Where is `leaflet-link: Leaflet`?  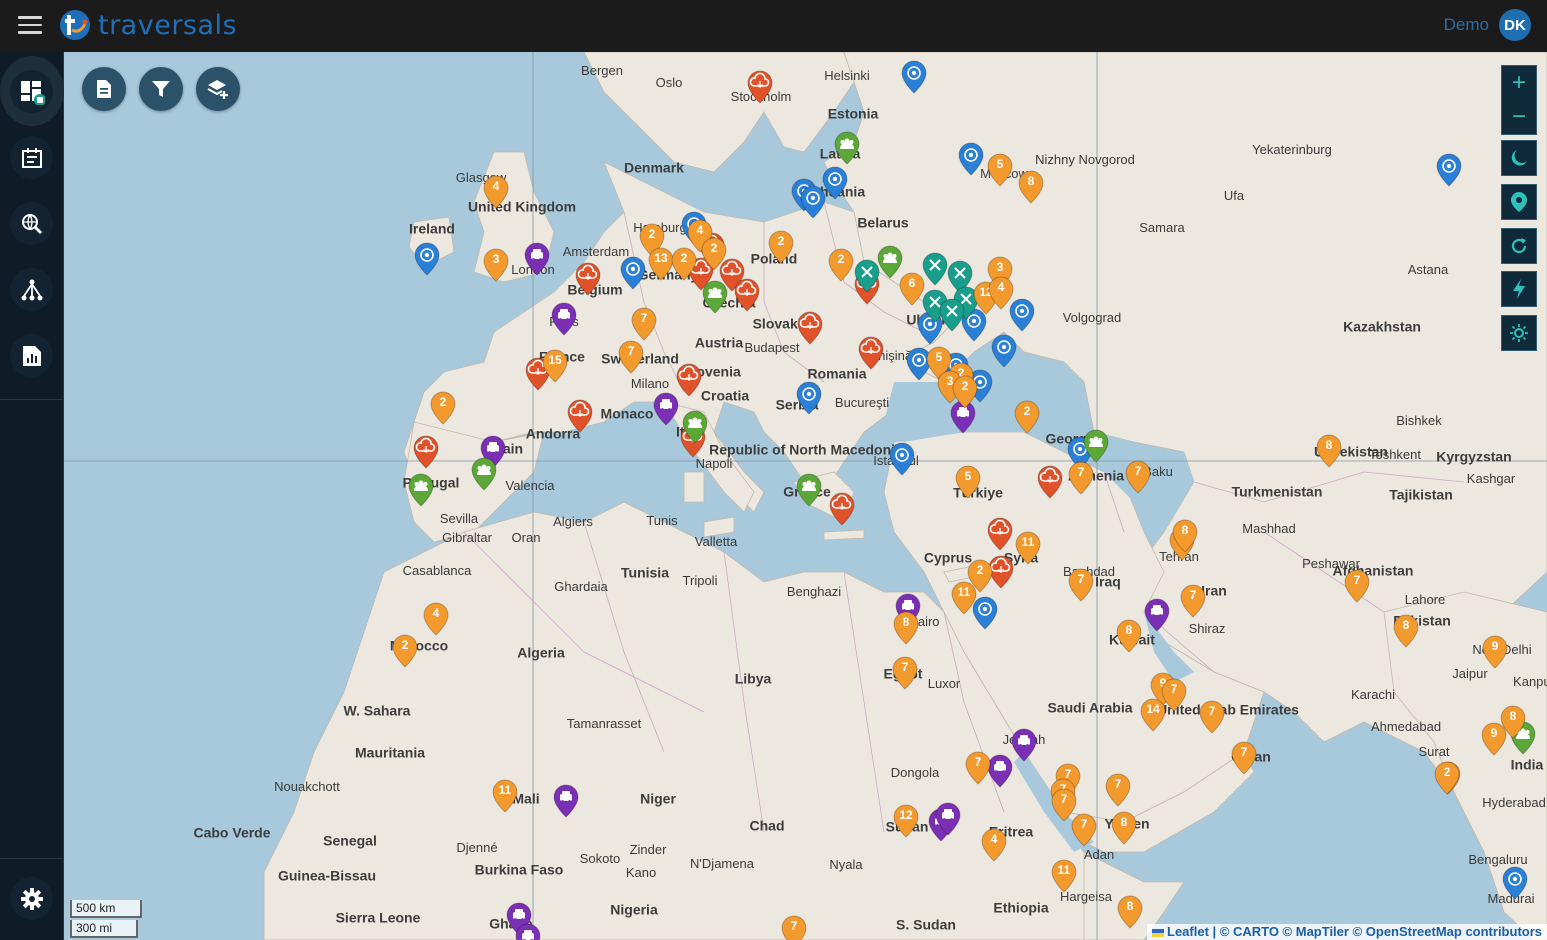
leaflet-link: Leaflet is located at coordinates (1188, 931).